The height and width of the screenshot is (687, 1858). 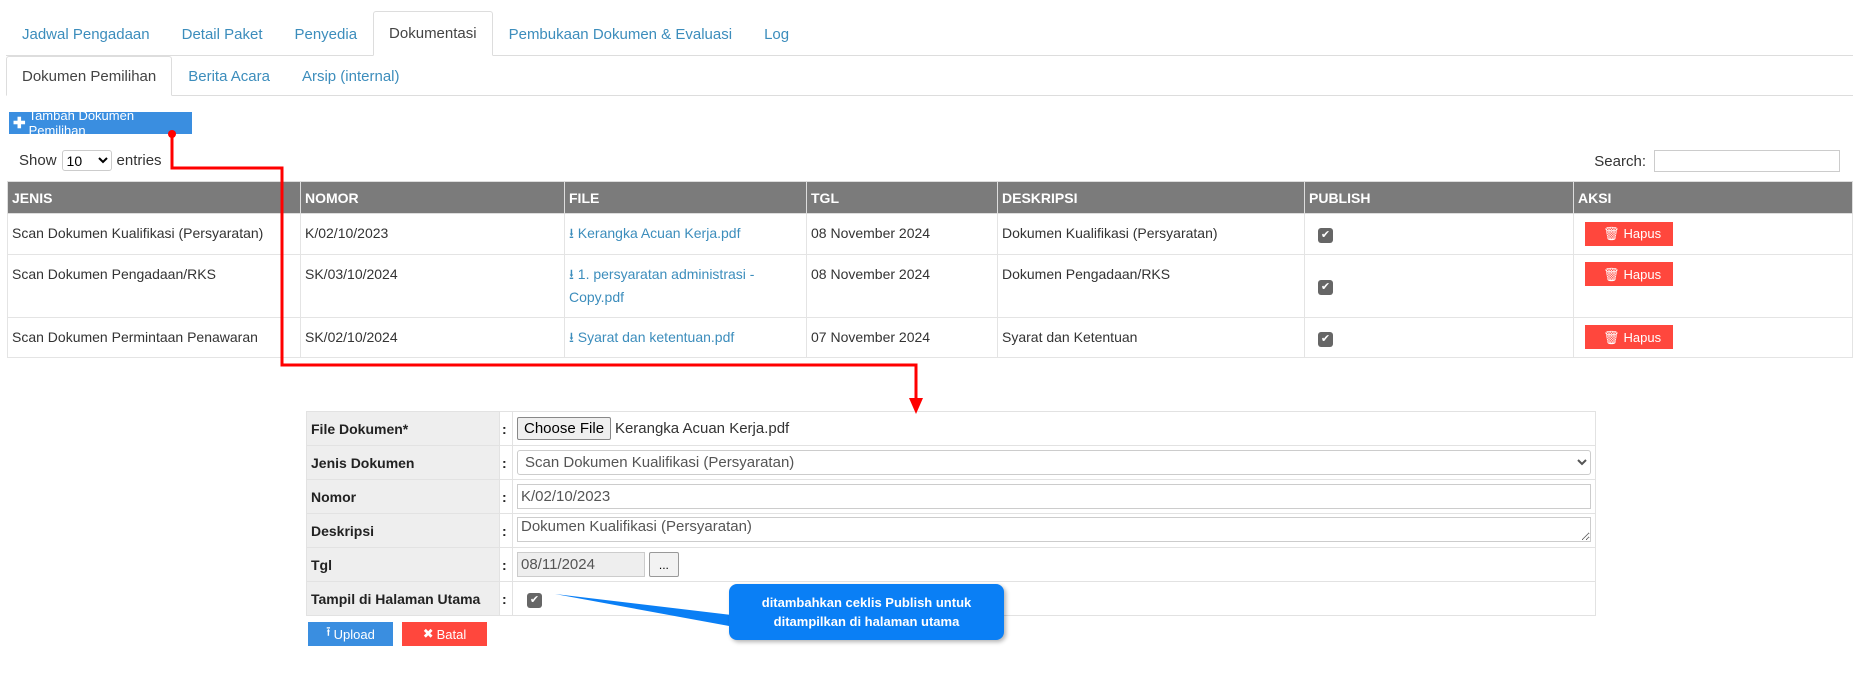 What do you see at coordinates (564, 428) in the screenshot?
I see `choose-file-button: Choose File` at bounding box center [564, 428].